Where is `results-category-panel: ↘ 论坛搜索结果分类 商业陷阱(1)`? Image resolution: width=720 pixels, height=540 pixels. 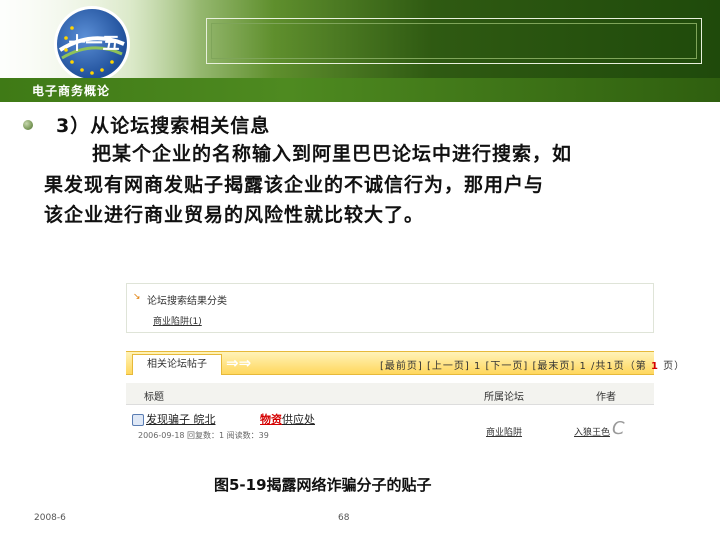
results-category-panel: ↘ 论坛搜索结果分类 商业陷阱(1) is located at coordinates (390, 308).